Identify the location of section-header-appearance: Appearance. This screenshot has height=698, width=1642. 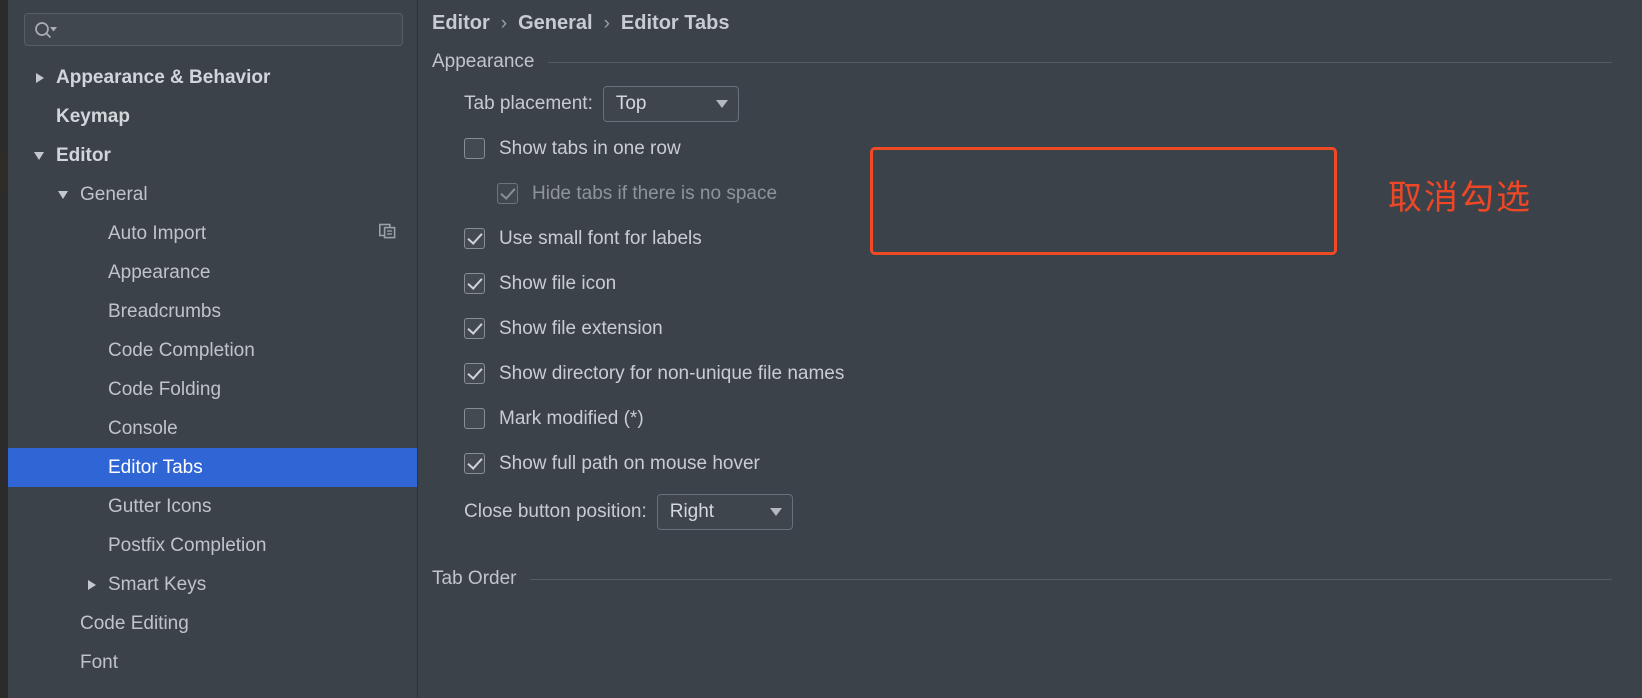
(1030, 54).